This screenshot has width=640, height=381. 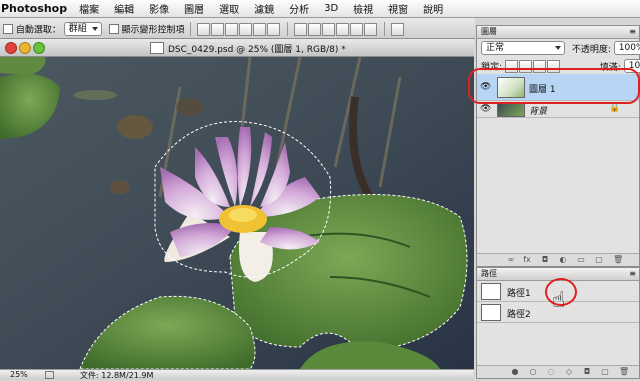 I want to click on align-hcenter-icon, so click(x=260, y=29).